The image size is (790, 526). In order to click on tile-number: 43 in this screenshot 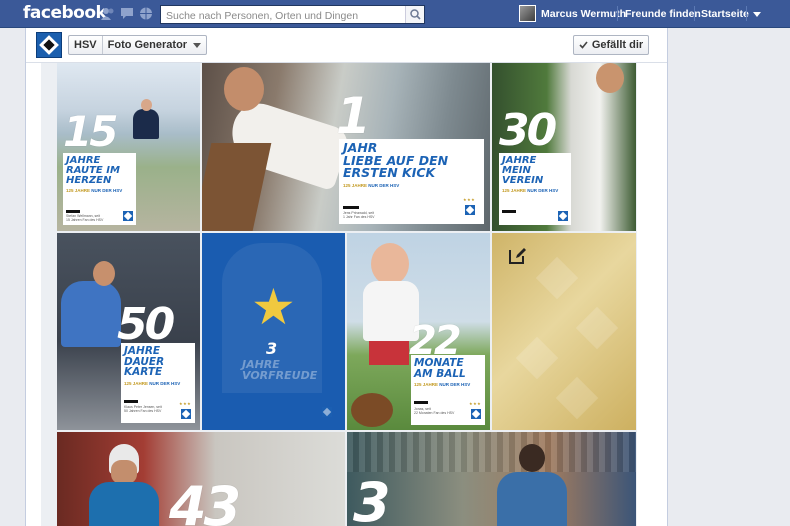, I will do `click(205, 500)`.